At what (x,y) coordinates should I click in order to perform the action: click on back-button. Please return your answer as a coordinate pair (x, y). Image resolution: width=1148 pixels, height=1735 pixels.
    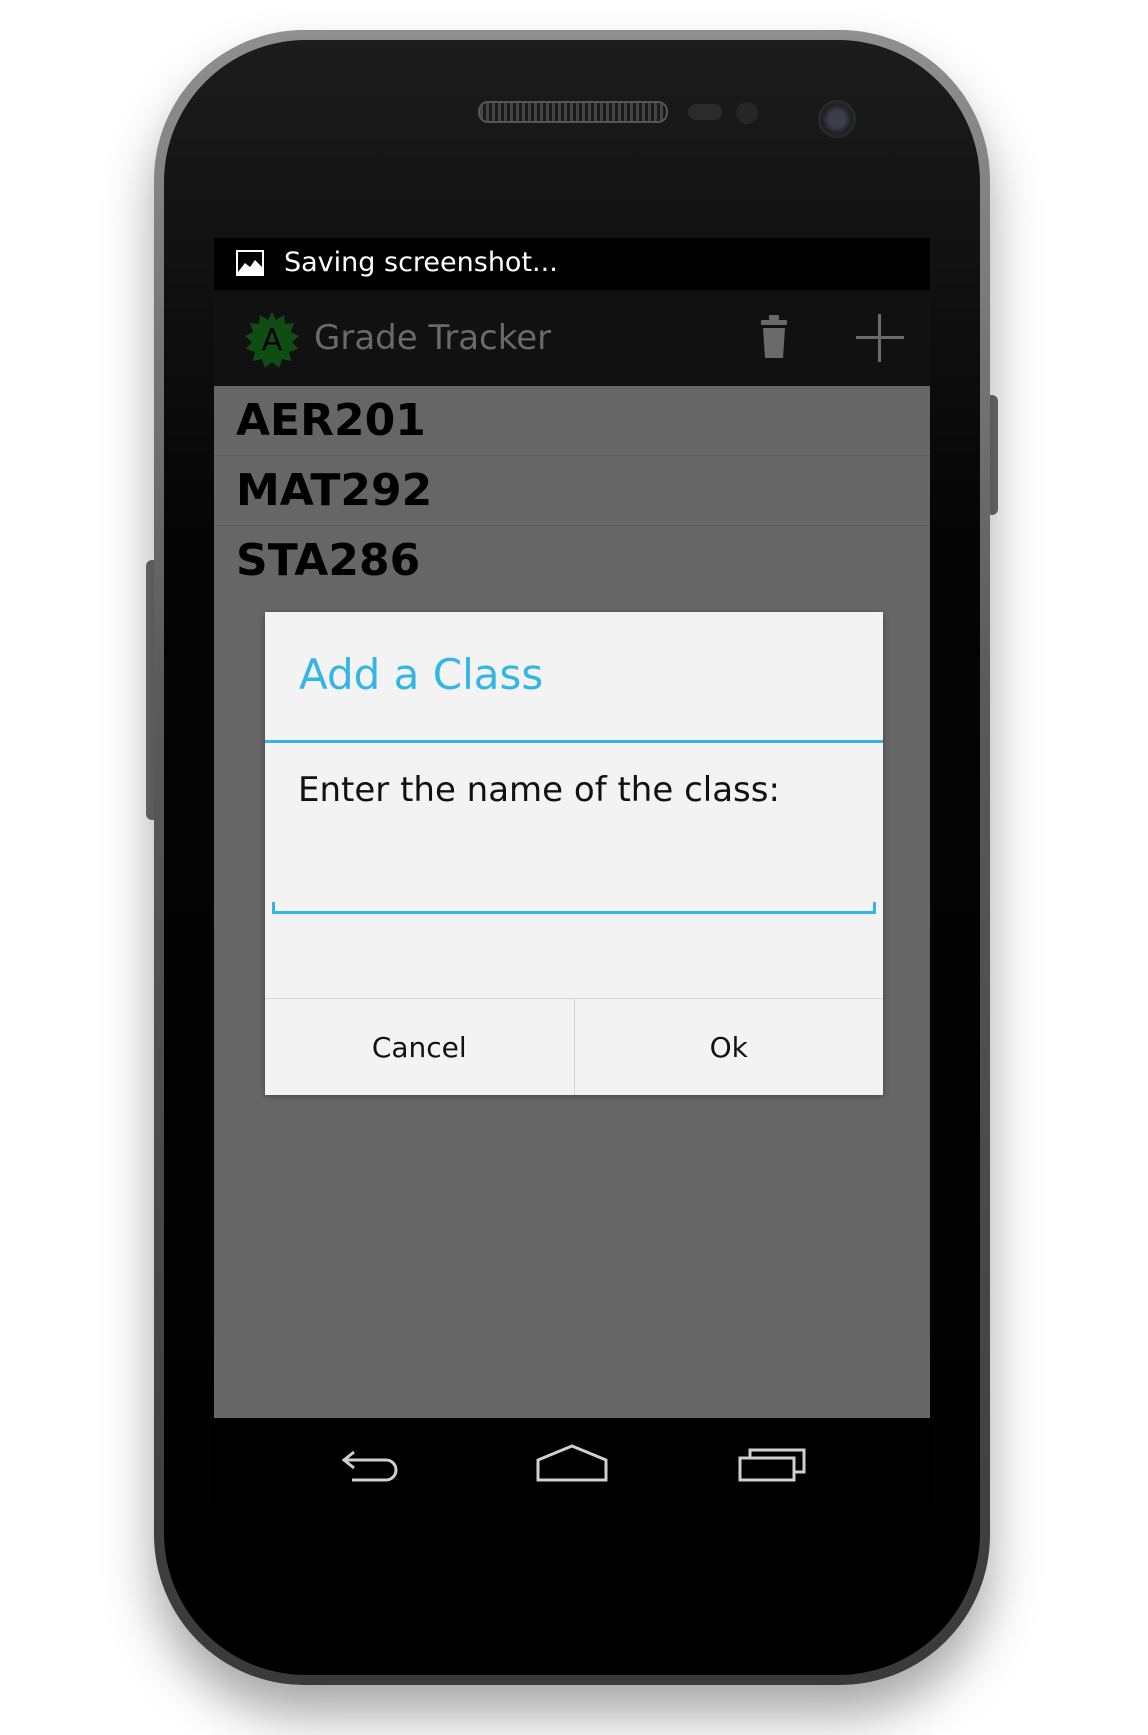
    Looking at the image, I should click on (373, 1466).